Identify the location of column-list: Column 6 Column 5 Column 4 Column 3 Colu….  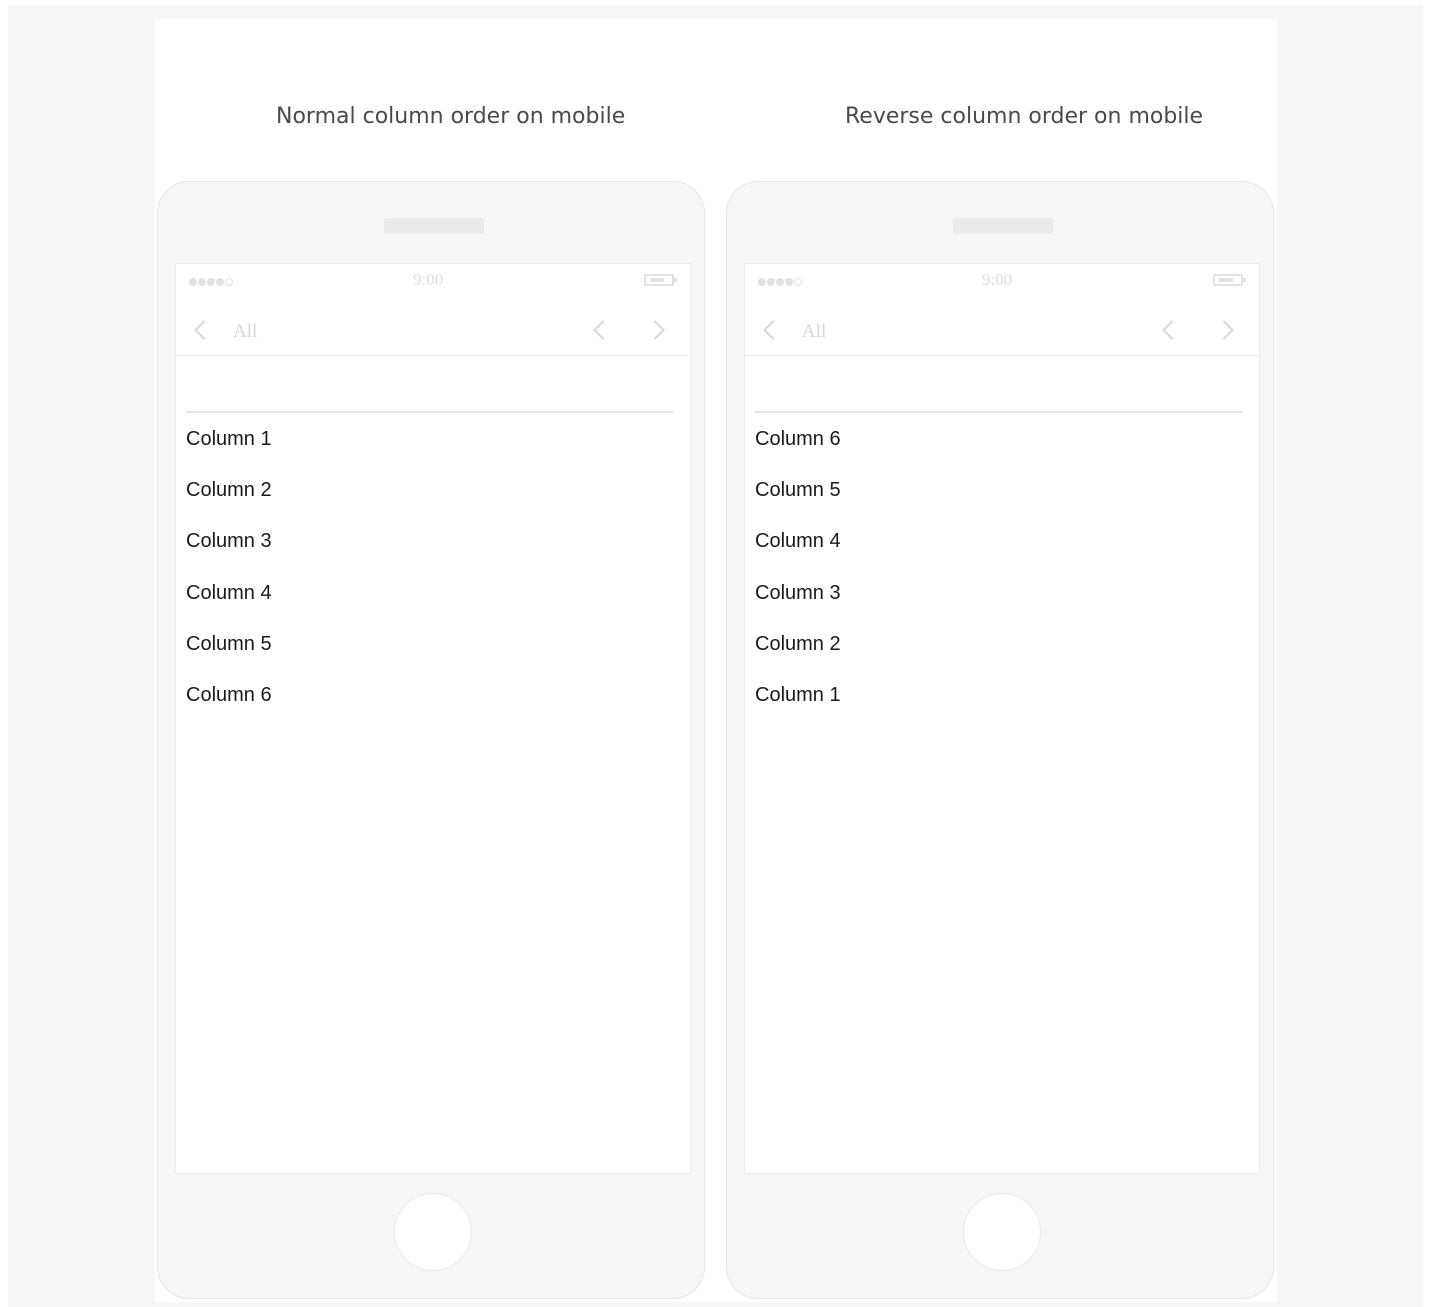
(798, 577).